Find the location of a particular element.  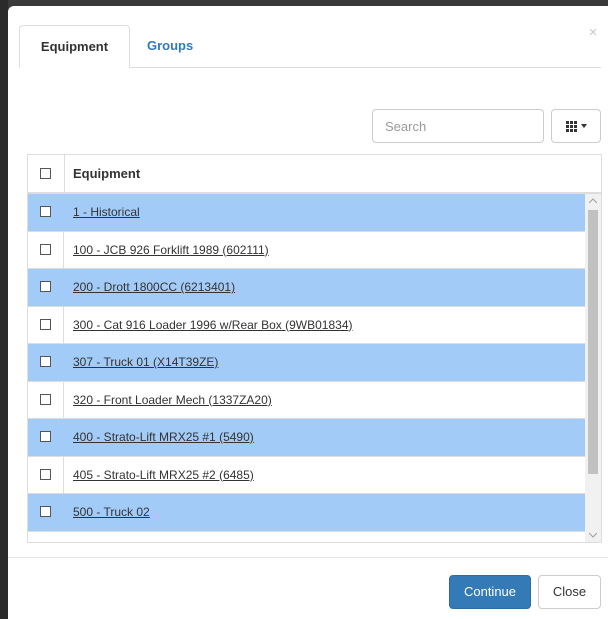

tab-groups: Groups is located at coordinates (170, 46).